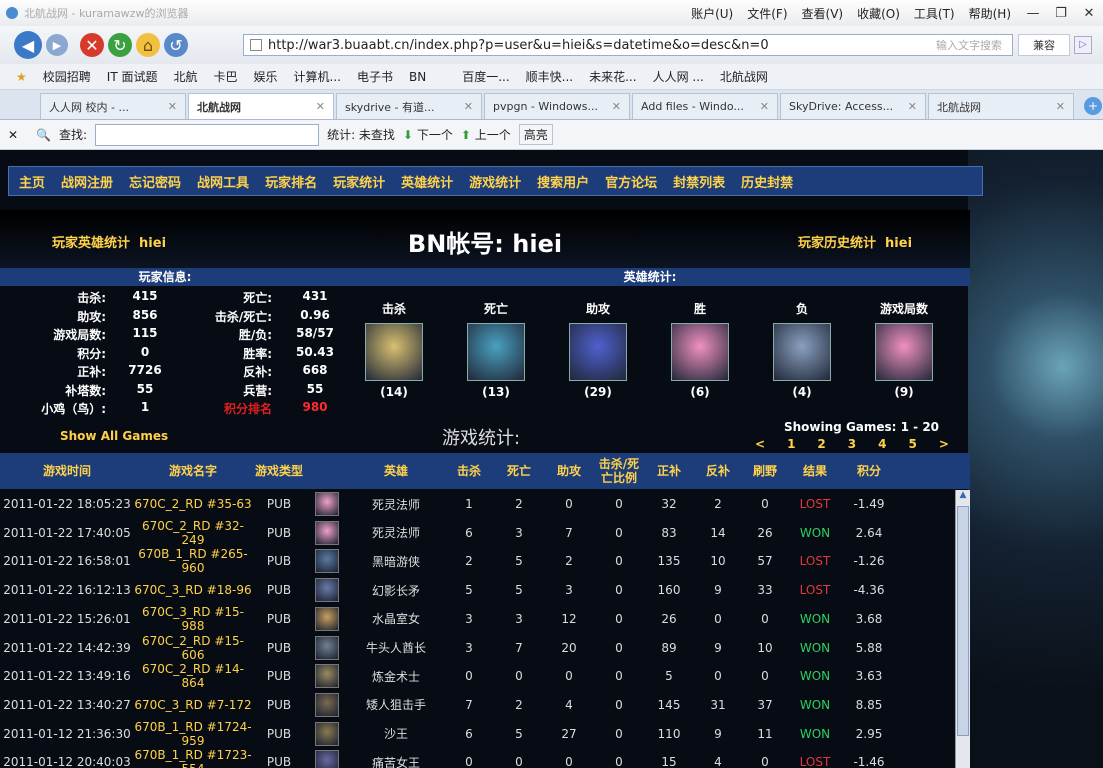  I want to click on show-all-games-link: Show All Games, so click(114, 436).